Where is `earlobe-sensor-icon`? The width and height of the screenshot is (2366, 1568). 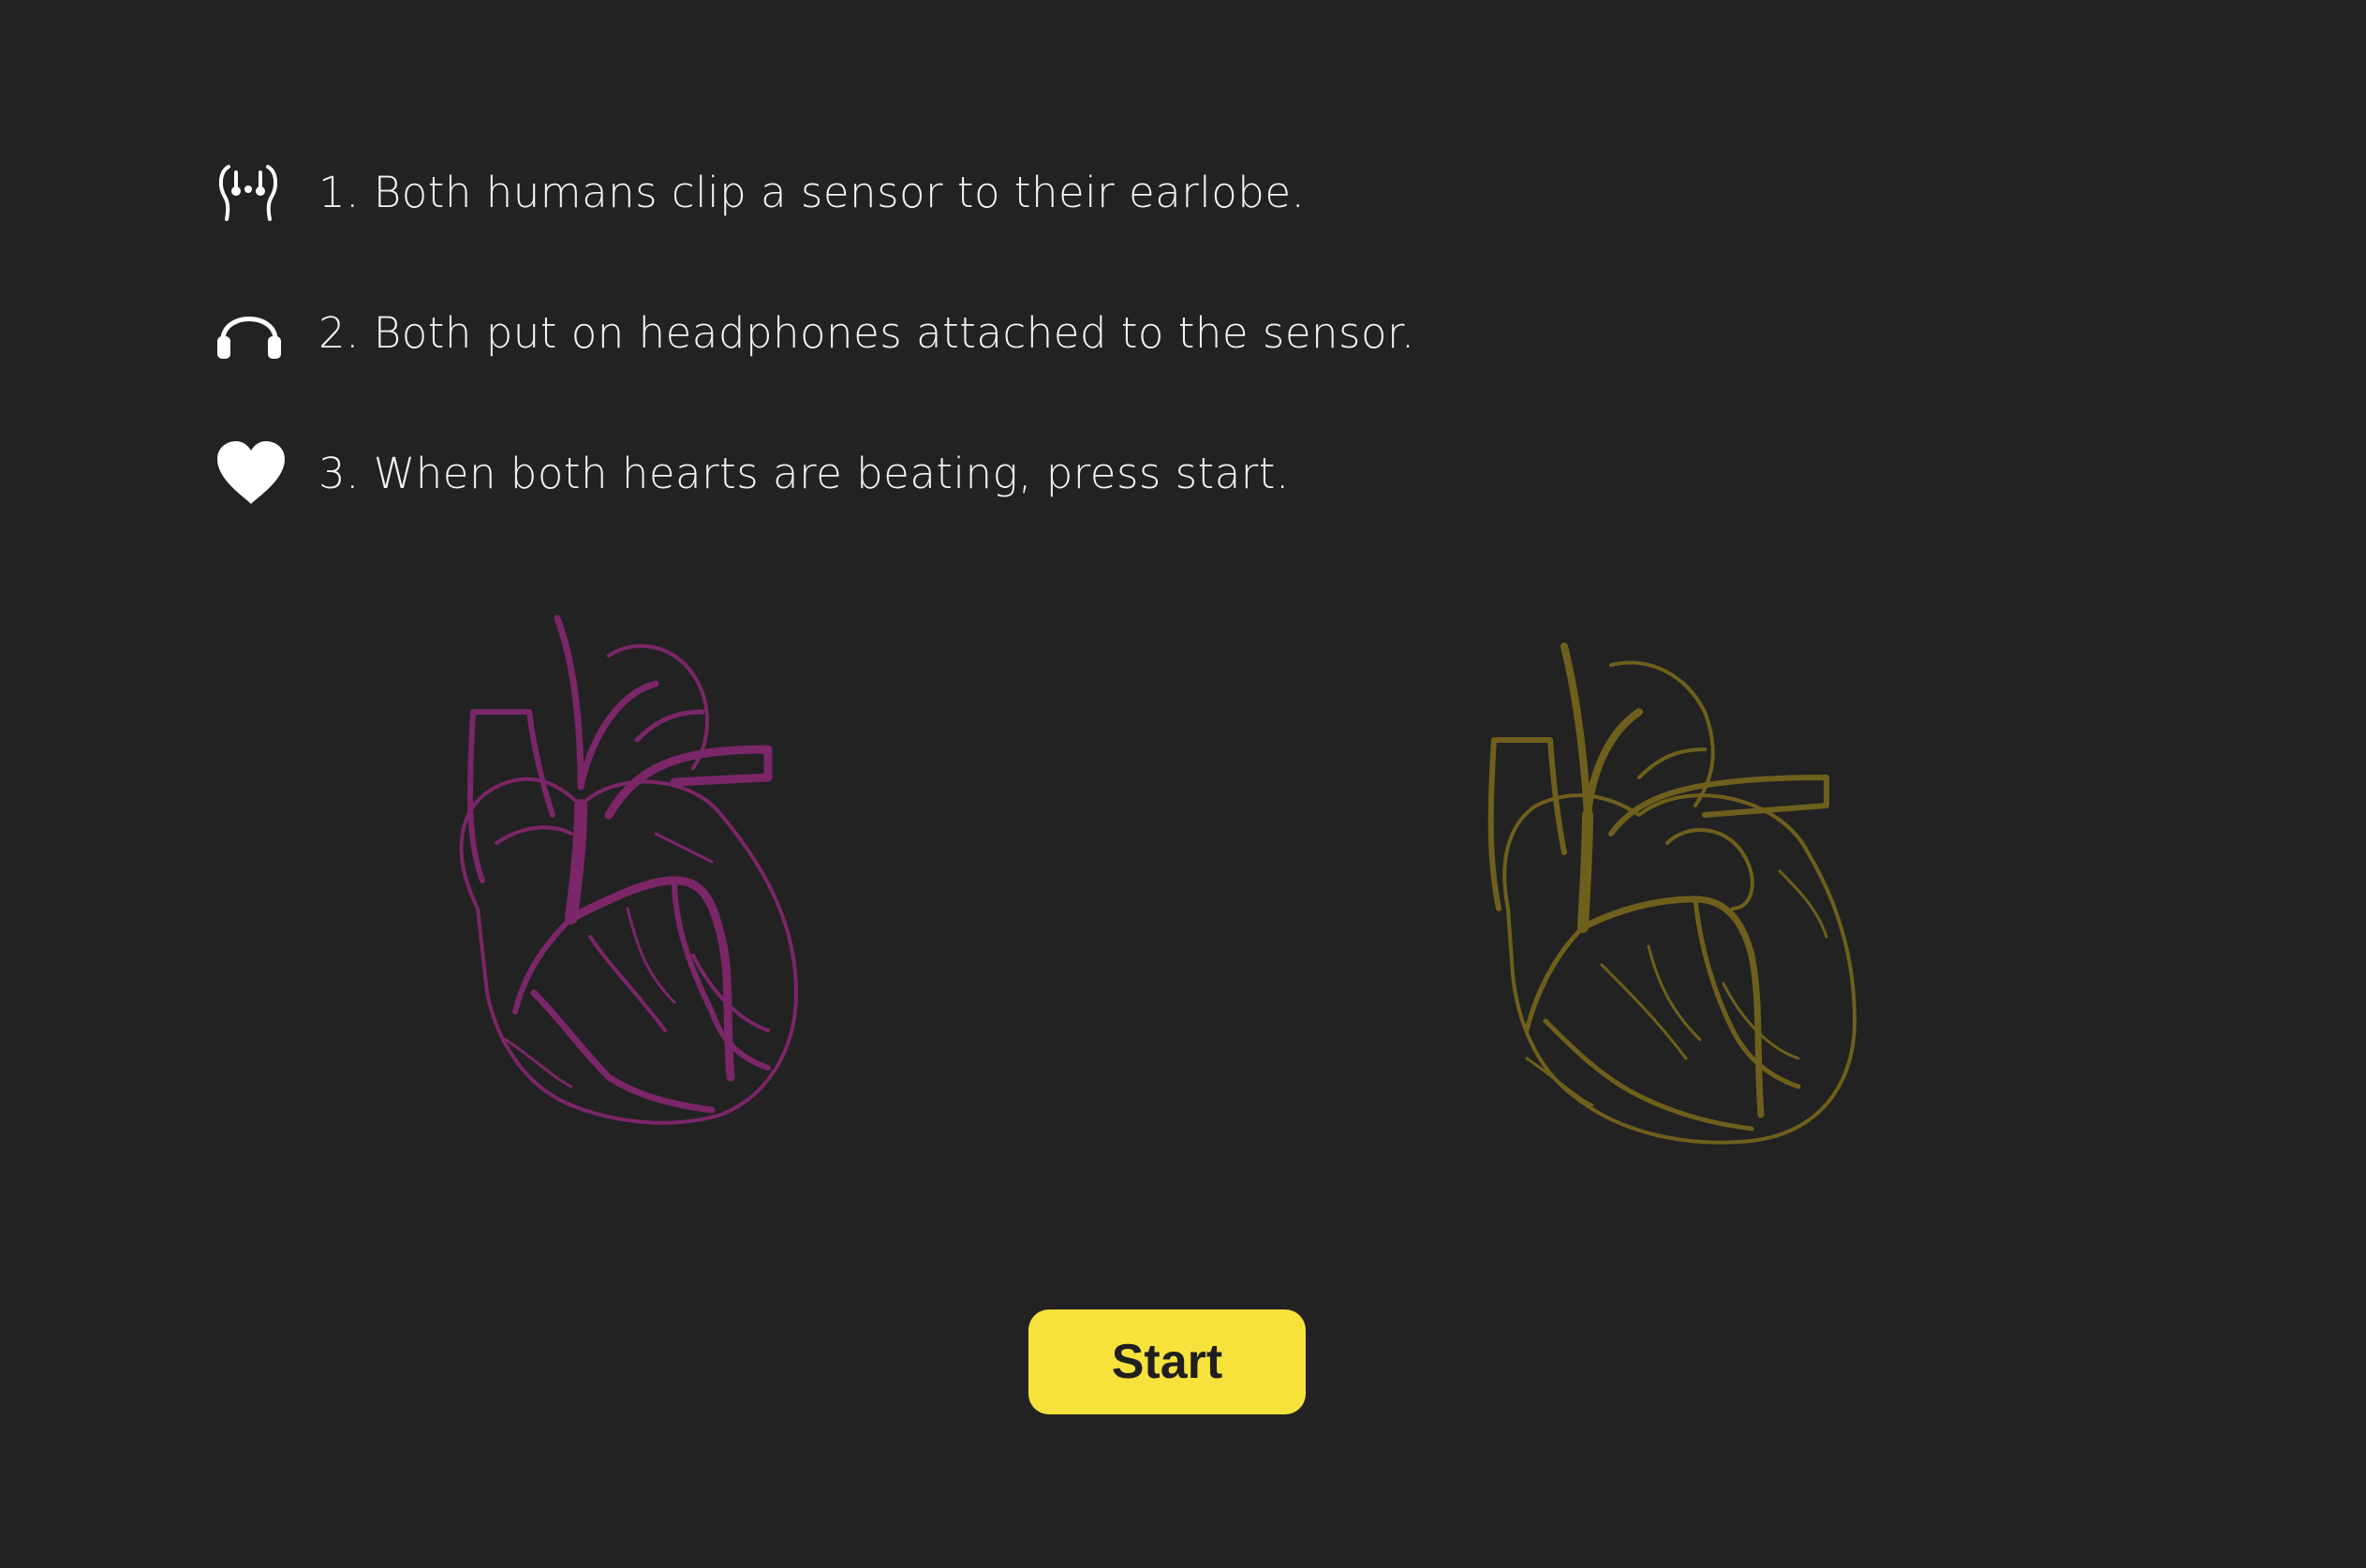 earlobe-sensor-icon is located at coordinates (257, 192).